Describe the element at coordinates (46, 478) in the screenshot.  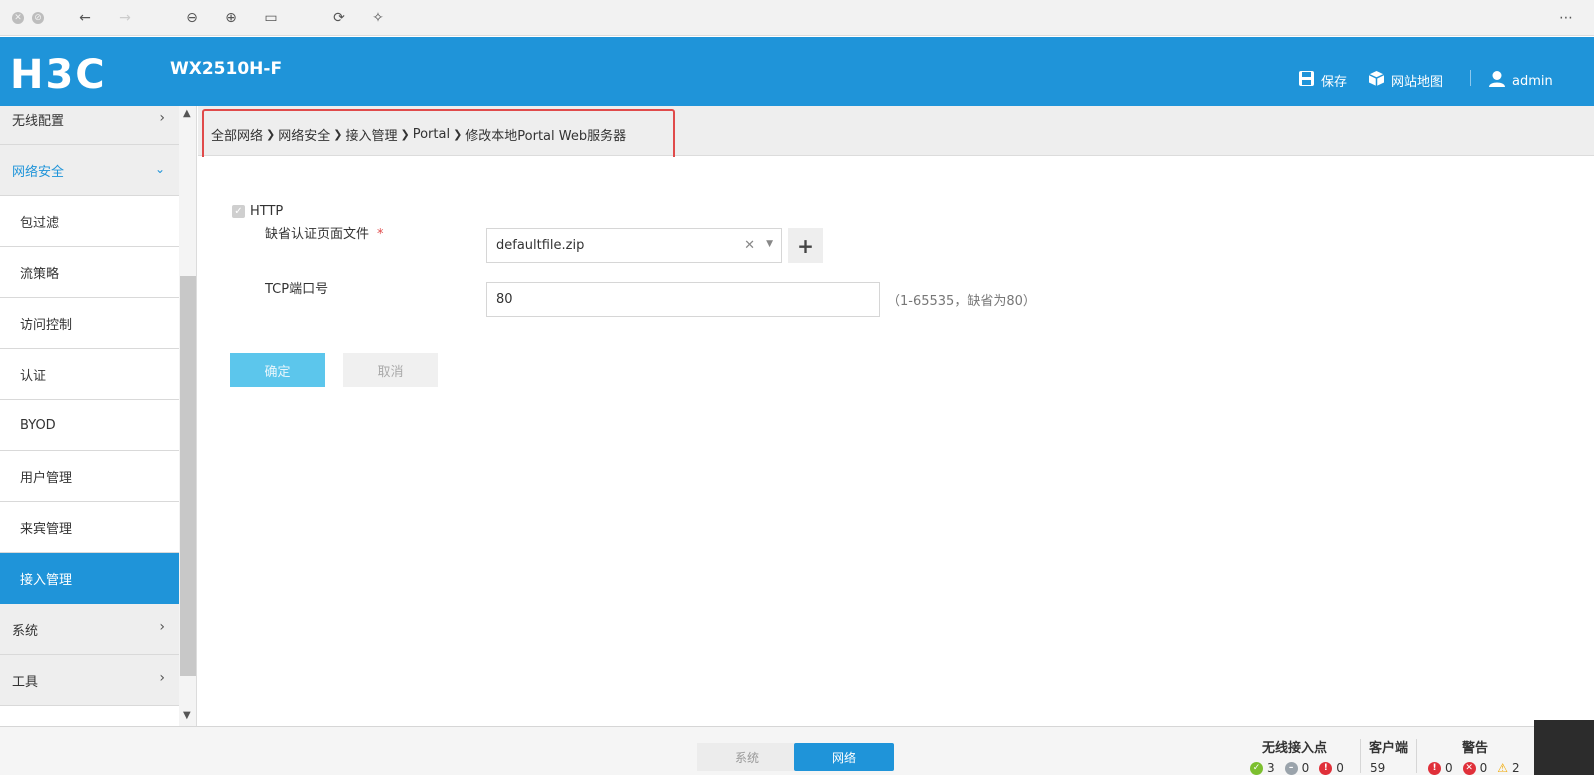
I see `sidebar-item-label: 用户管理` at that location.